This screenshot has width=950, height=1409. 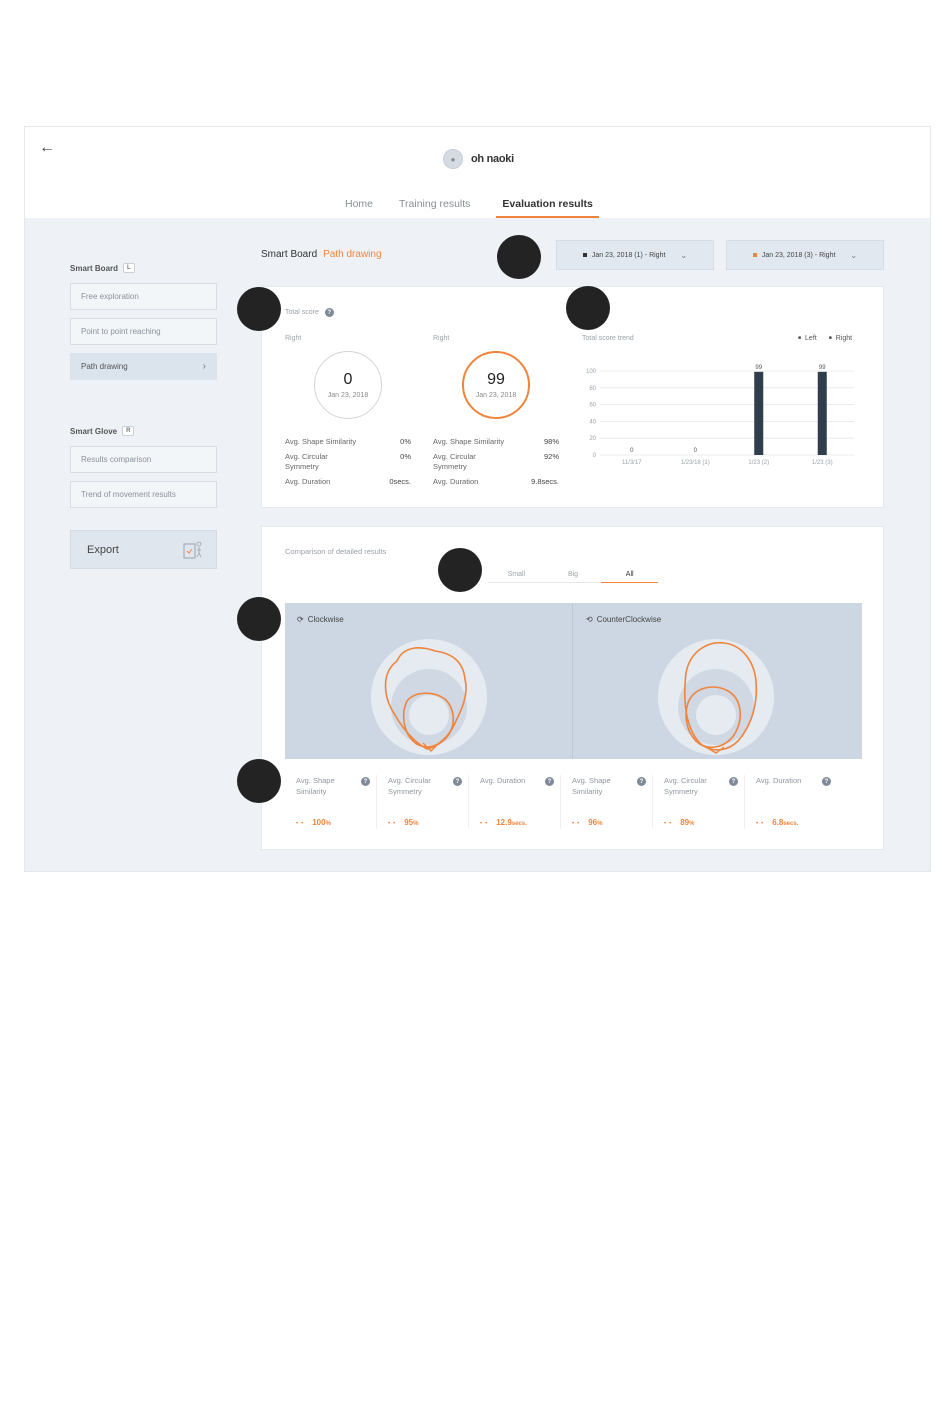 I want to click on metric-row: Avg. Shape Similarity 98%, so click(x=496, y=442).